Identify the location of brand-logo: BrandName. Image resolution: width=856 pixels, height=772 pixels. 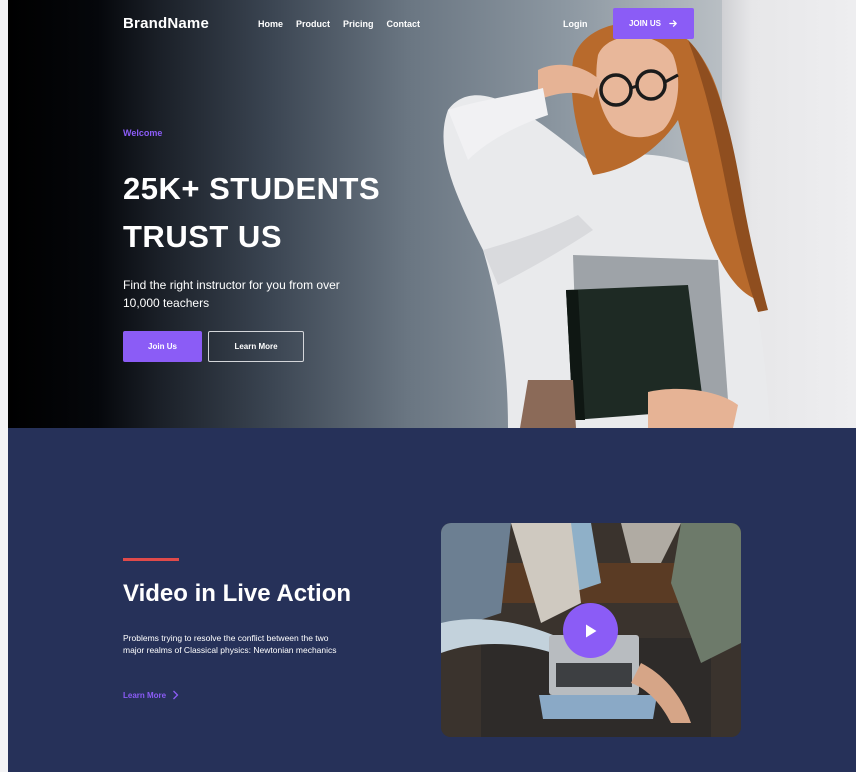
(166, 23).